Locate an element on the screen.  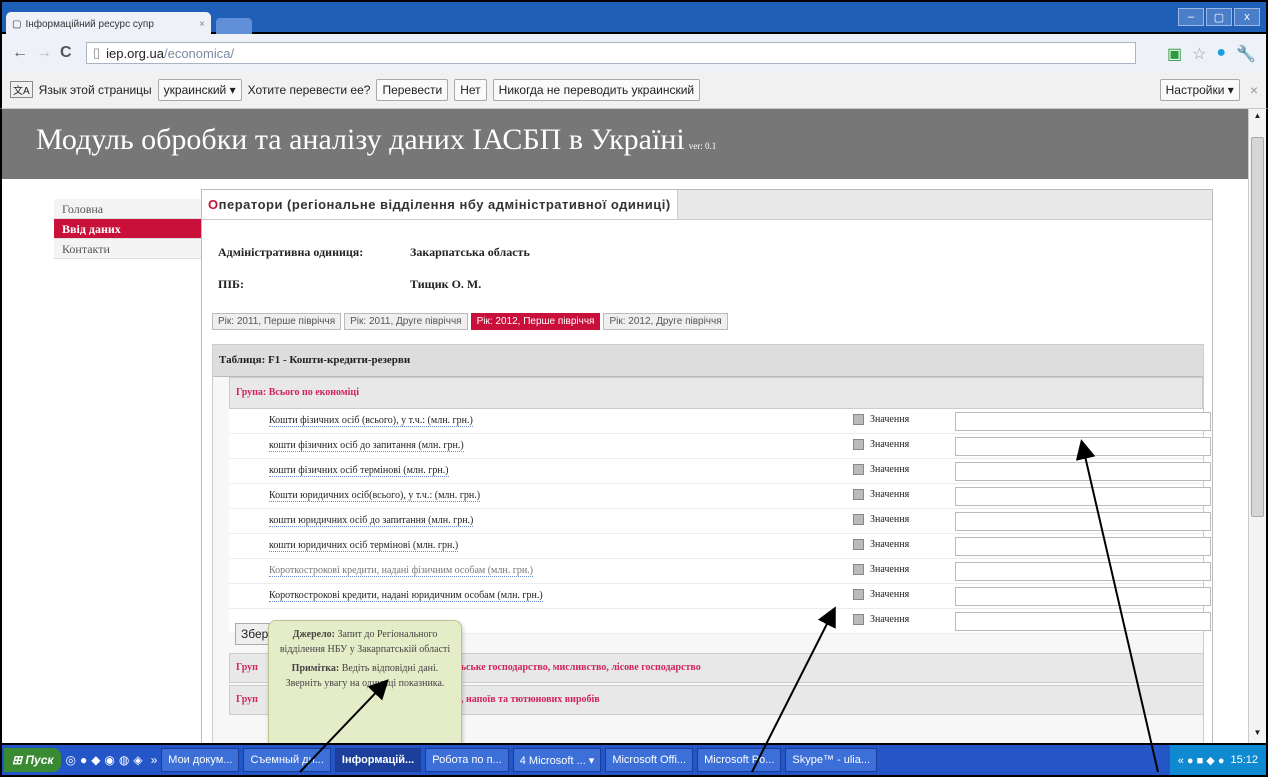
sidebar-item-contacts: Контакти is located at coordinates (127, 249).